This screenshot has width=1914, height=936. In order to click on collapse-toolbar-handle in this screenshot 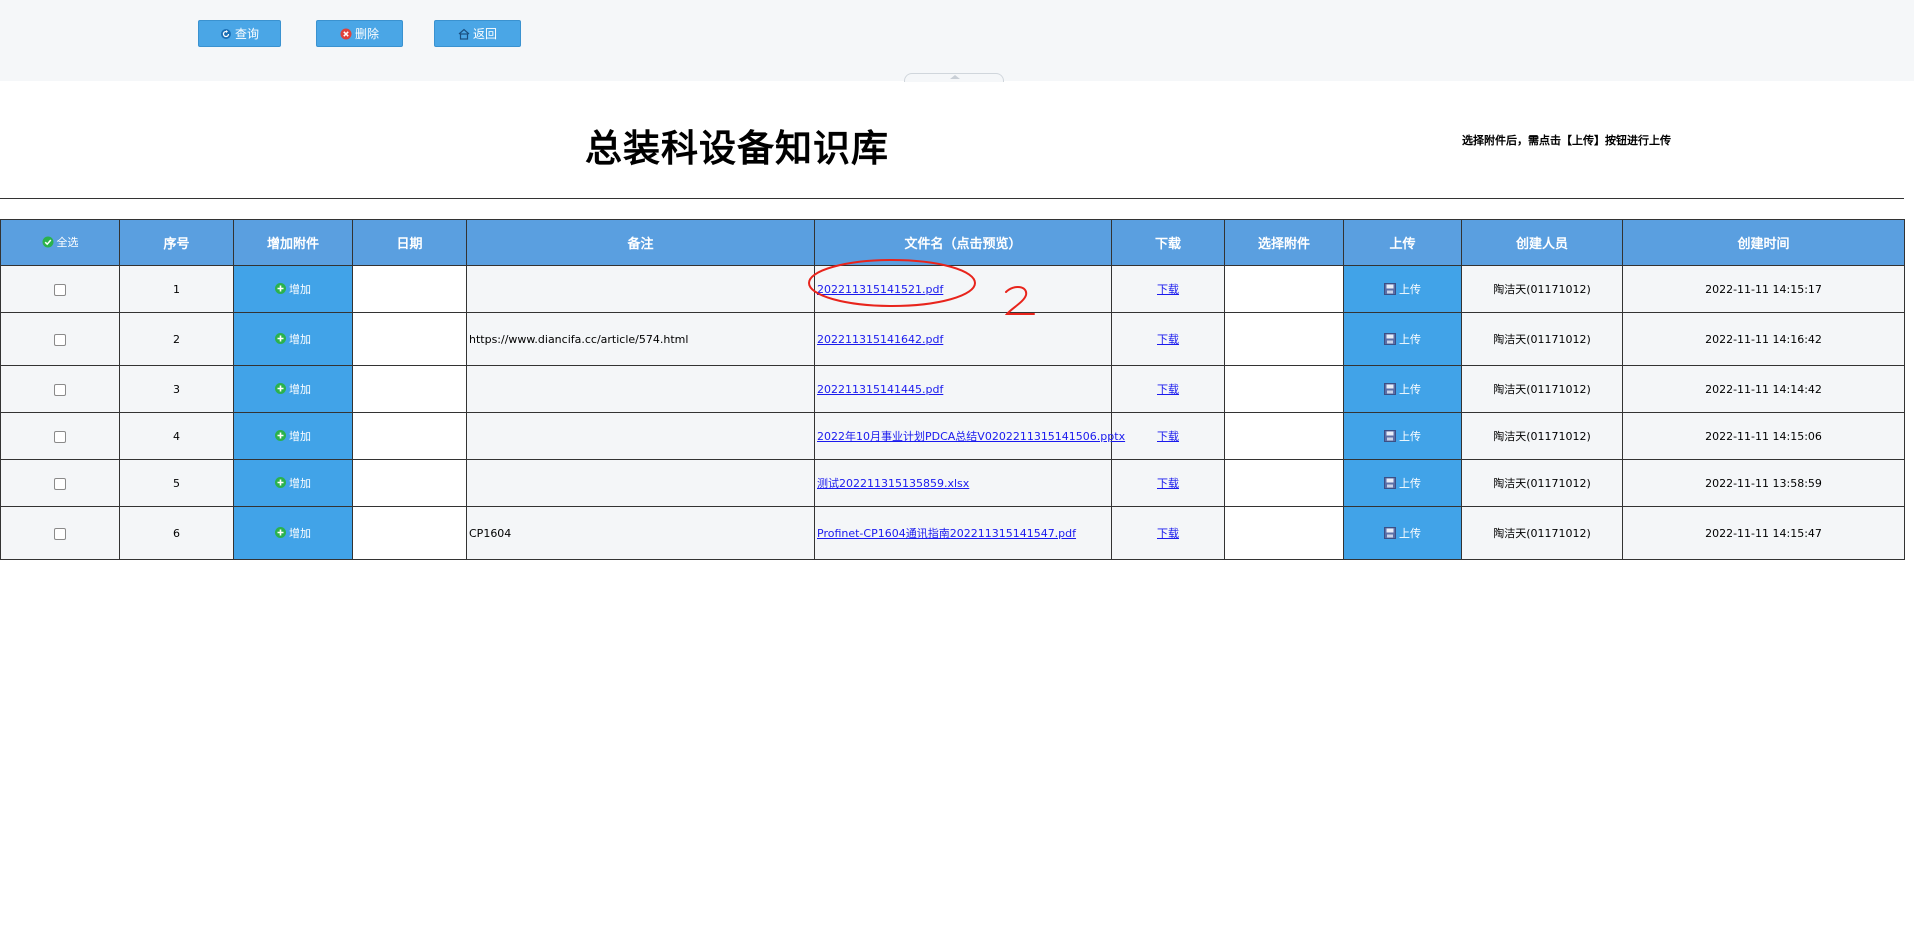, I will do `click(954, 77)`.